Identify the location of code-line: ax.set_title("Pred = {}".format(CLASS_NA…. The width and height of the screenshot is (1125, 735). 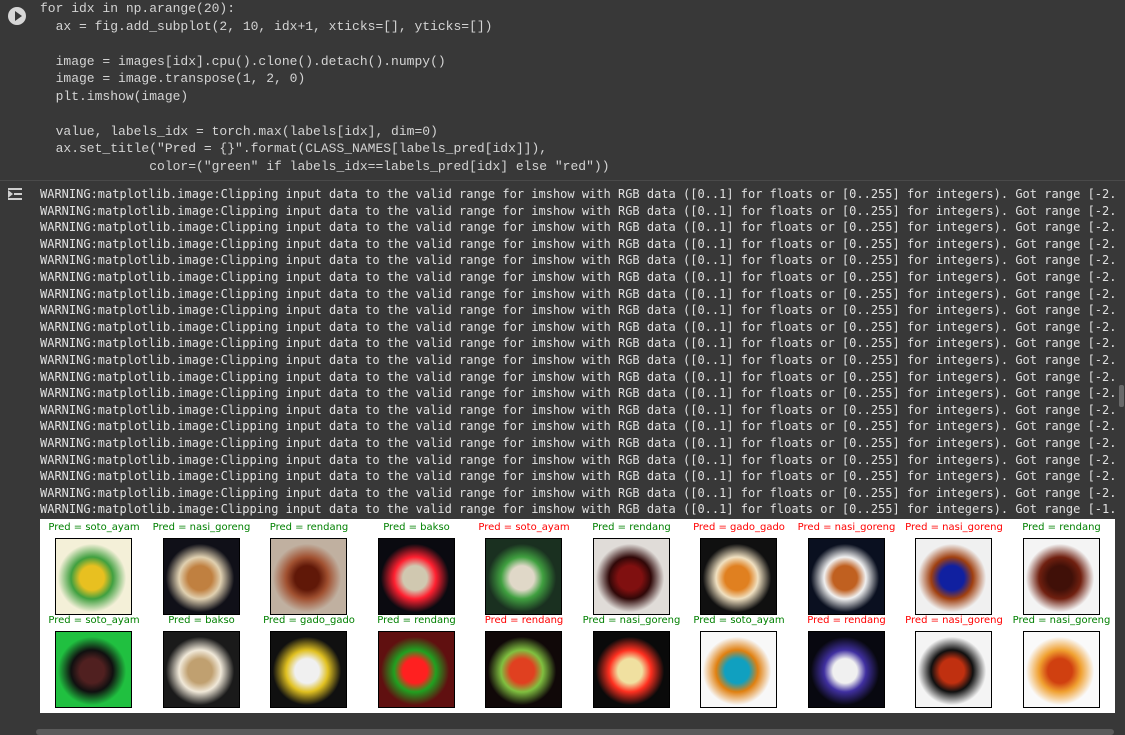
(294, 148).